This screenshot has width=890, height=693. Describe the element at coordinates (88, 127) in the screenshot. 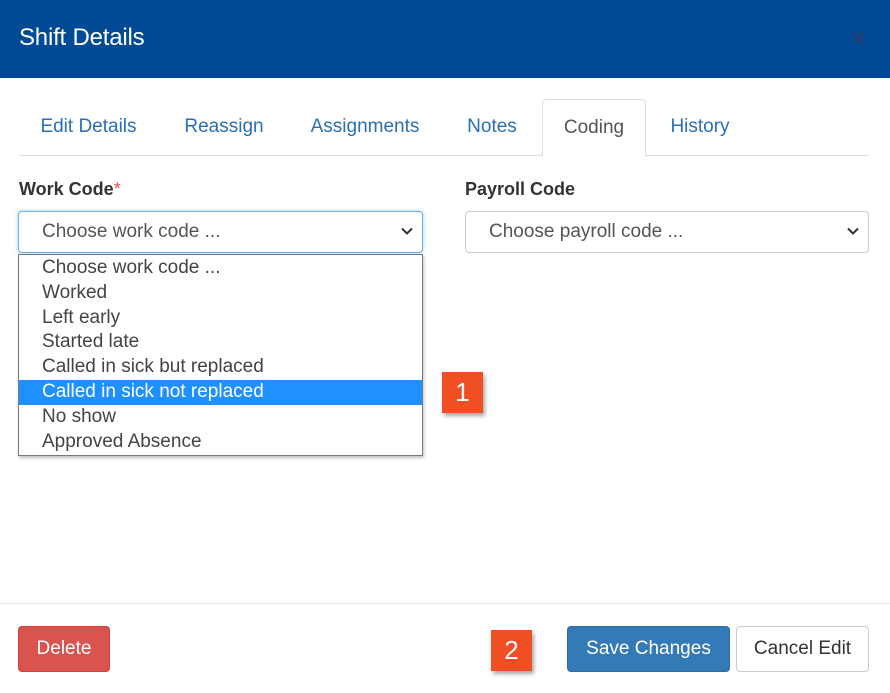

I see `tab-edit-details: Edit Details` at that location.